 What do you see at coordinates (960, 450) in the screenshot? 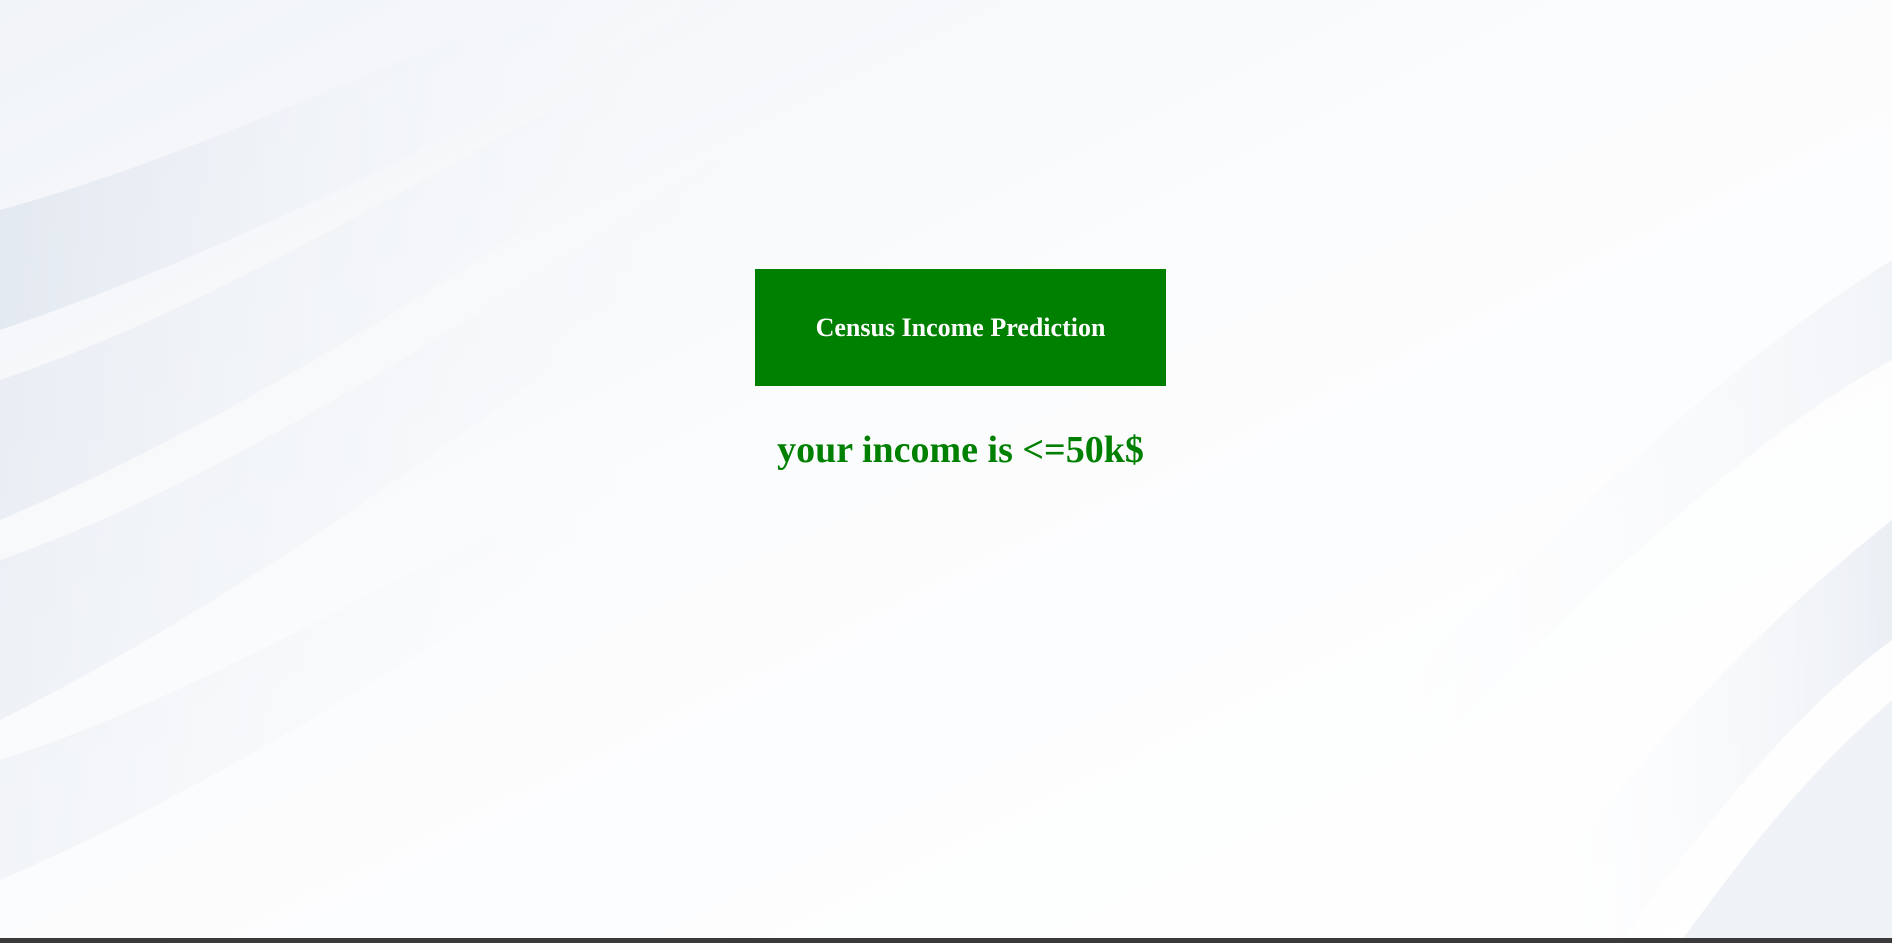
I see `prediction-result-text: your income is <=50k$` at bounding box center [960, 450].